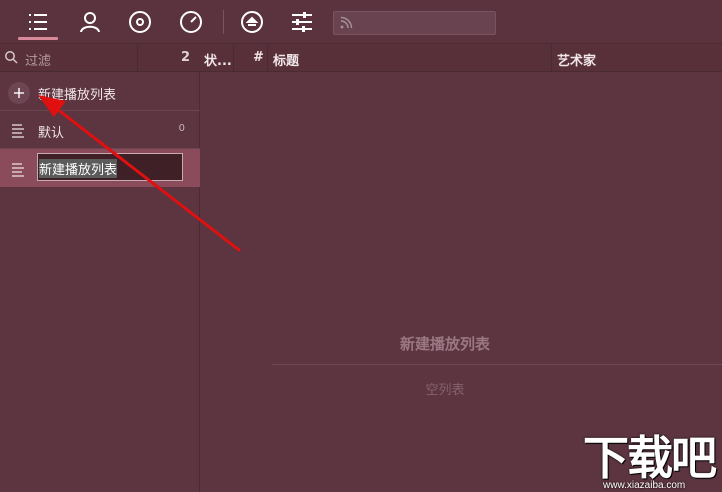  Describe the element at coordinates (77, 95) in the screenshot. I see `new-playlist-label: 新建播放列表` at that location.